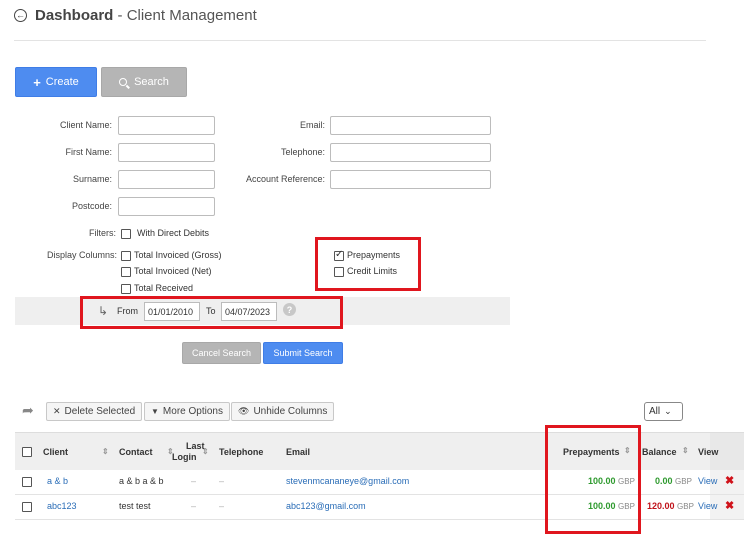 The height and width of the screenshot is (539, 744). What do you see at coordinates (659, 452) in the screenshot?
I see `column-balance: Balance` at bounding box center [659, 452].